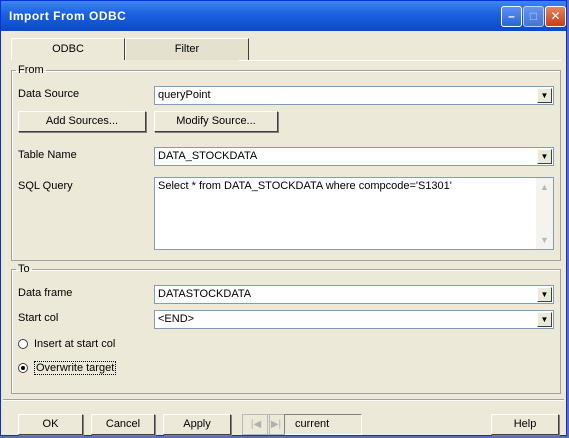  I want to click on to-legend: To, so click(24, 269).